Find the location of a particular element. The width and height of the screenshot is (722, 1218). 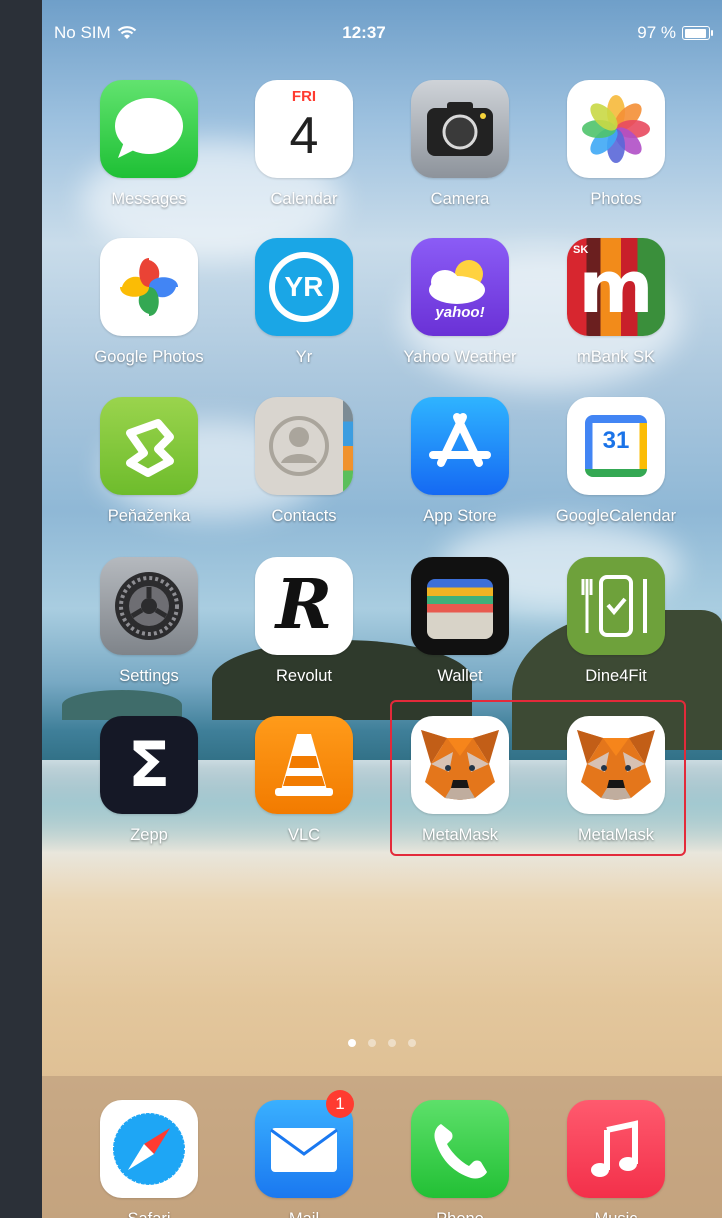

app-dine4fit: Dine4Fit is located at coordinates (616, 632).